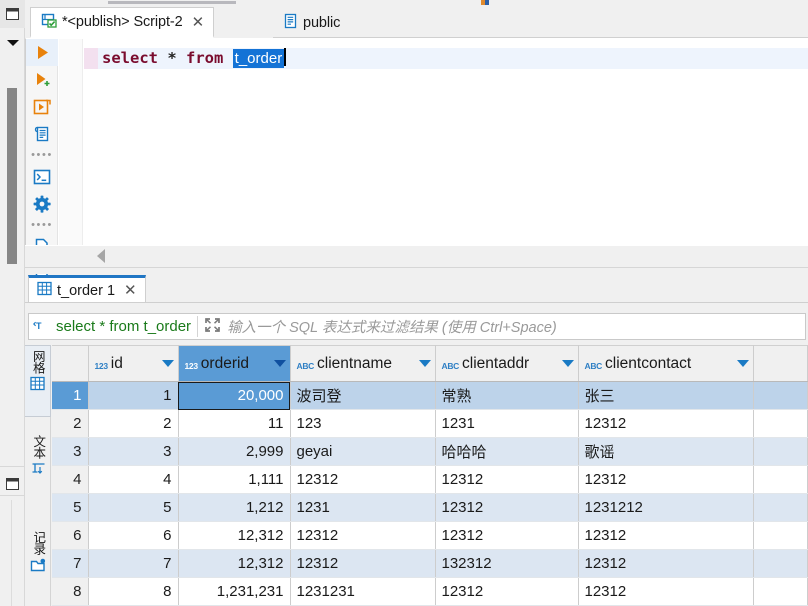 The width and height of the screenshot is (808, 606). What do you see at coordinates (70, 395) in the screenshot?
I see `row-number: 1` at bounding box center [70, 395].